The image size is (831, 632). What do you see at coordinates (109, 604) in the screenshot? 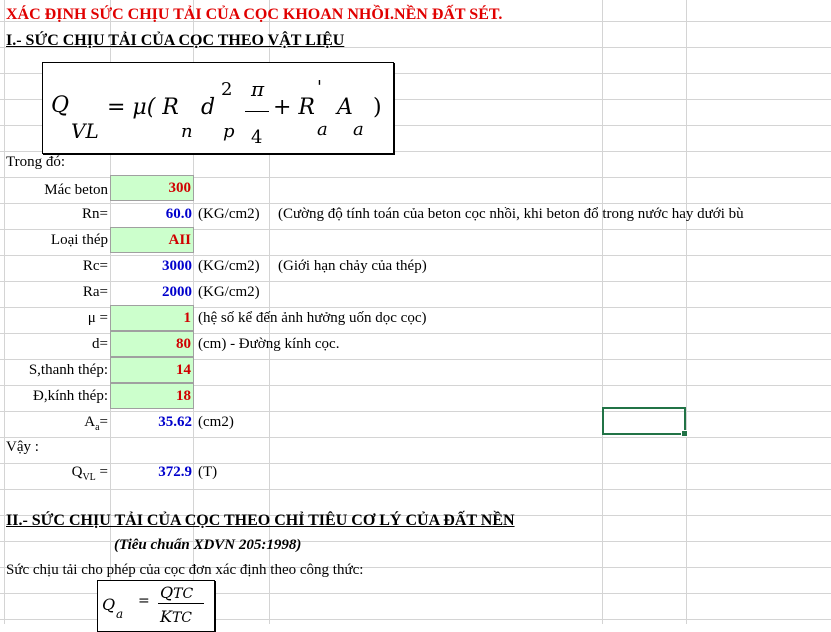
I see `formula2-q: Q` at bounding box center [109, 604].